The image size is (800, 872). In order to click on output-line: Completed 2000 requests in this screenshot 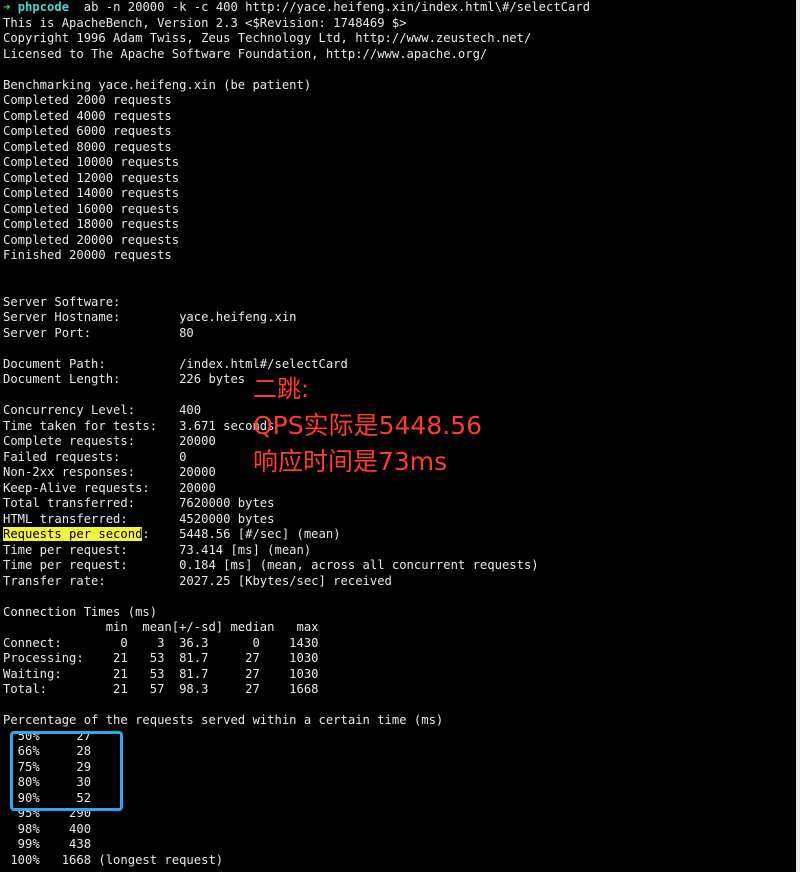, I will do `click(87, 100)`.